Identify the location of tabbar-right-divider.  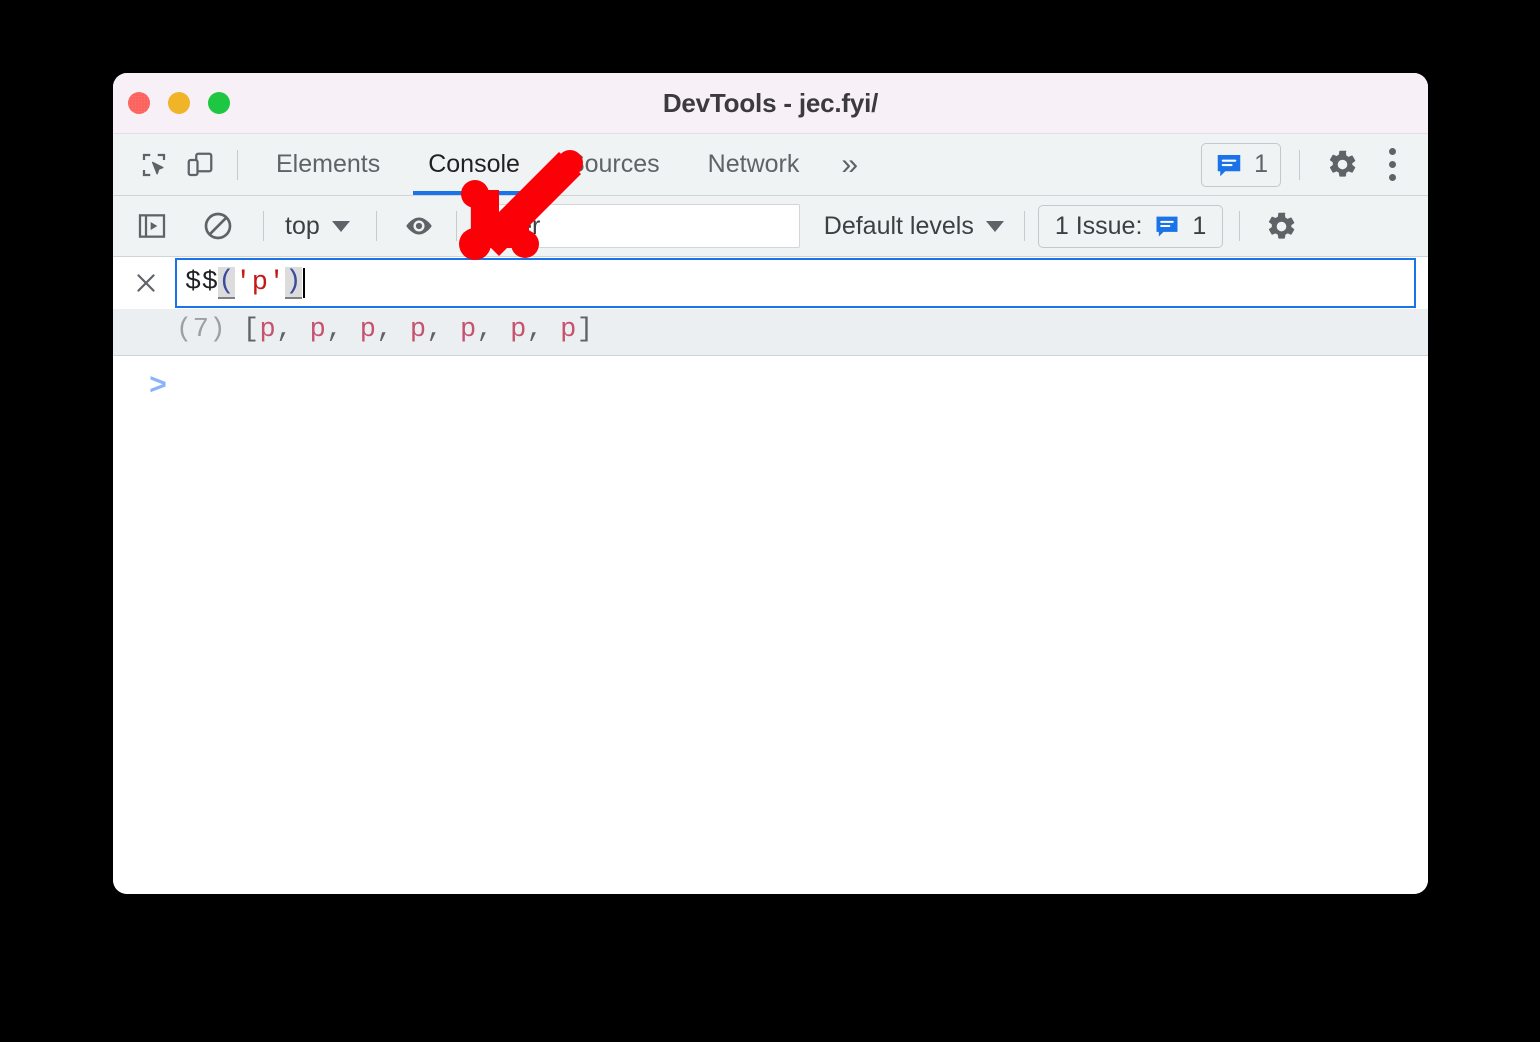
(1299, 164).